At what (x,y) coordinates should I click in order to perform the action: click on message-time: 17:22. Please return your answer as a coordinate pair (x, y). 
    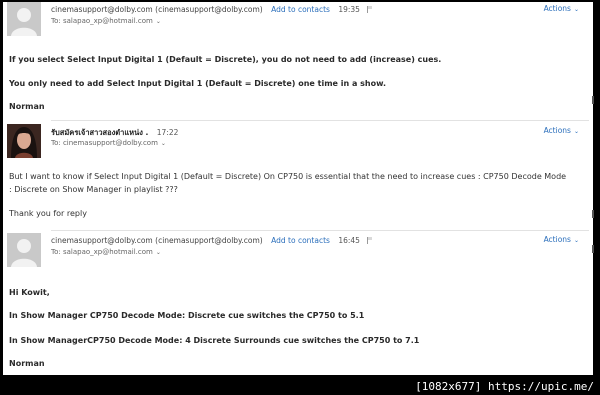
    Looking at the image, I should click on (167, 132).